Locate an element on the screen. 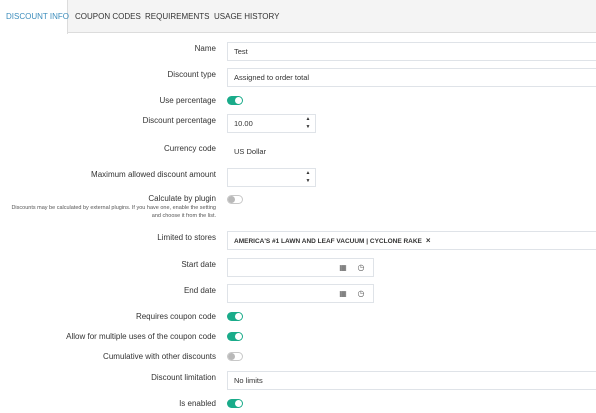  cumulative-toggle is located at coordinates (235, 356).